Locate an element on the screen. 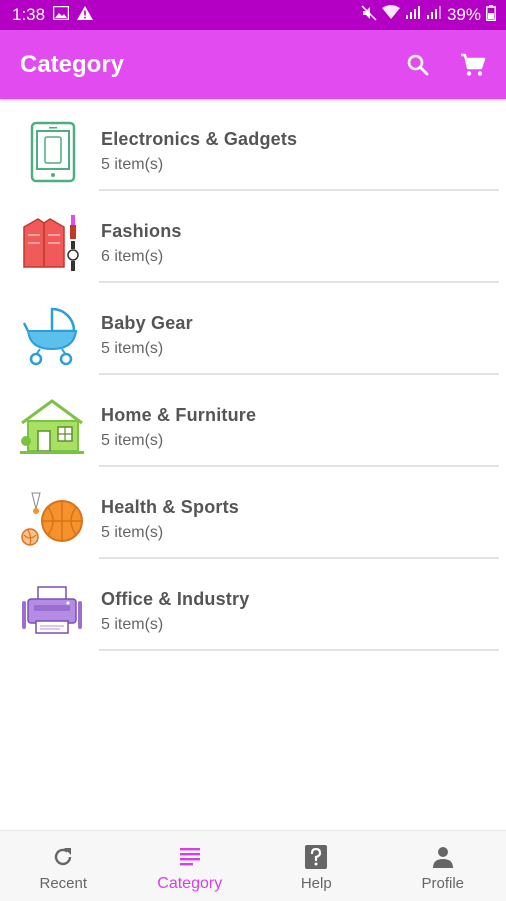  nav-label: Profile is located at coordinates (442, 883).